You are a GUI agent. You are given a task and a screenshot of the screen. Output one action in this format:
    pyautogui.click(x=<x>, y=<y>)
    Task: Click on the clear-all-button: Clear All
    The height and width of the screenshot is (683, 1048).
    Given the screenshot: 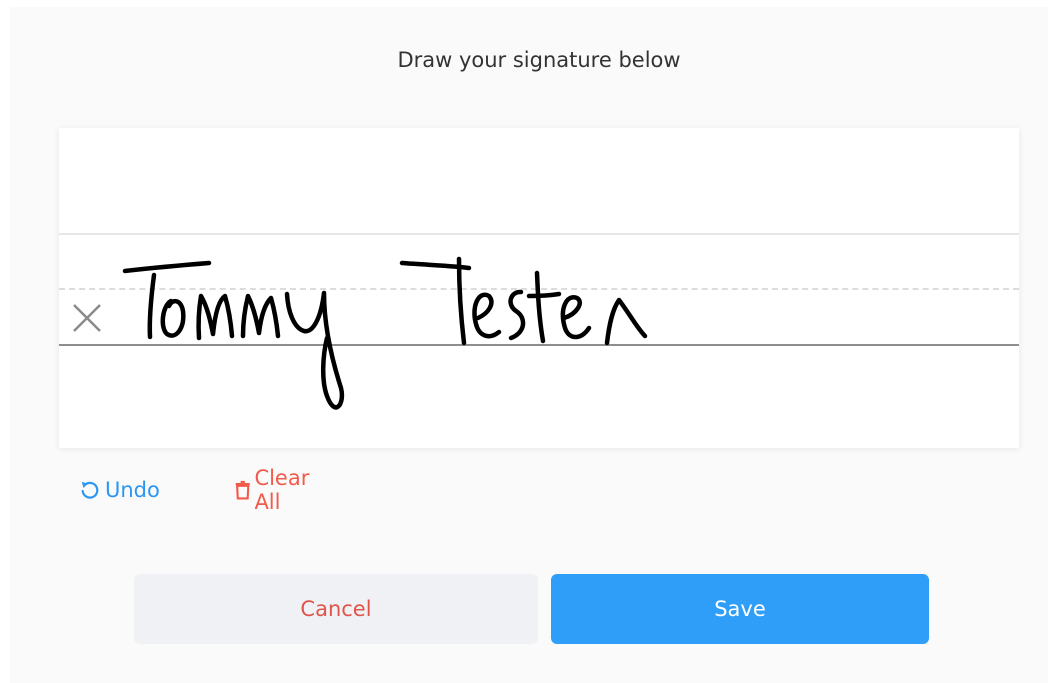 What is the action you would take?
    pyautogui.click(x=275, y=490)
    